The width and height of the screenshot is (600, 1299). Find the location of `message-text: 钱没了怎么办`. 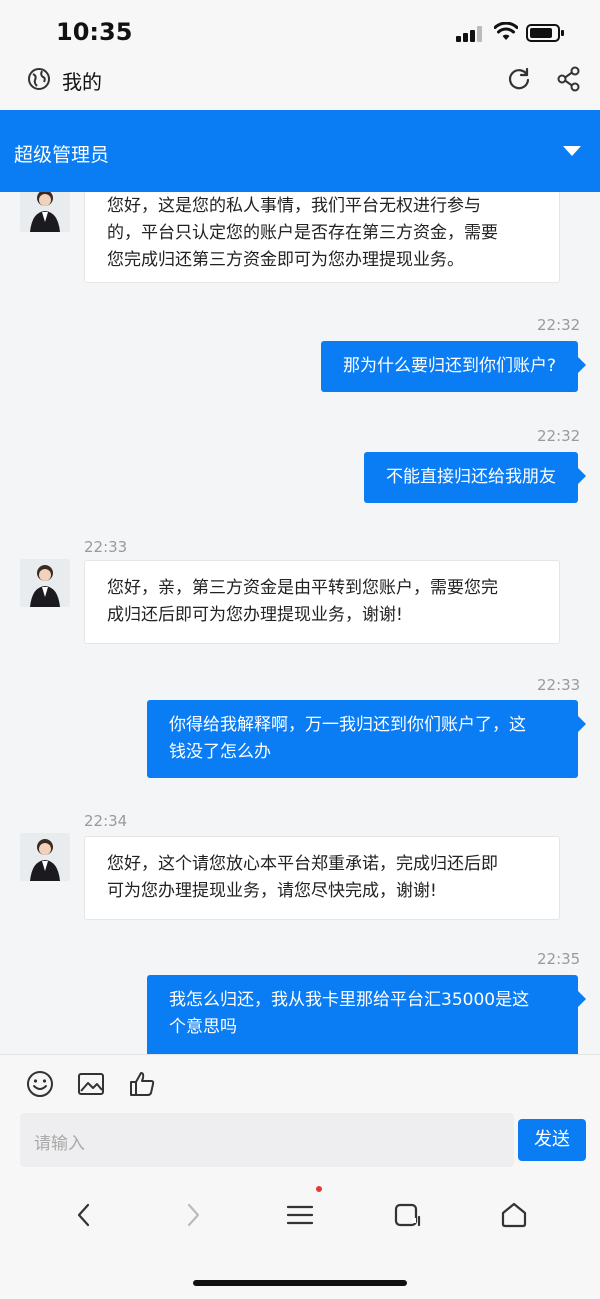

message-text: 钱没了怎么办 is located at coordinates (220, 752).